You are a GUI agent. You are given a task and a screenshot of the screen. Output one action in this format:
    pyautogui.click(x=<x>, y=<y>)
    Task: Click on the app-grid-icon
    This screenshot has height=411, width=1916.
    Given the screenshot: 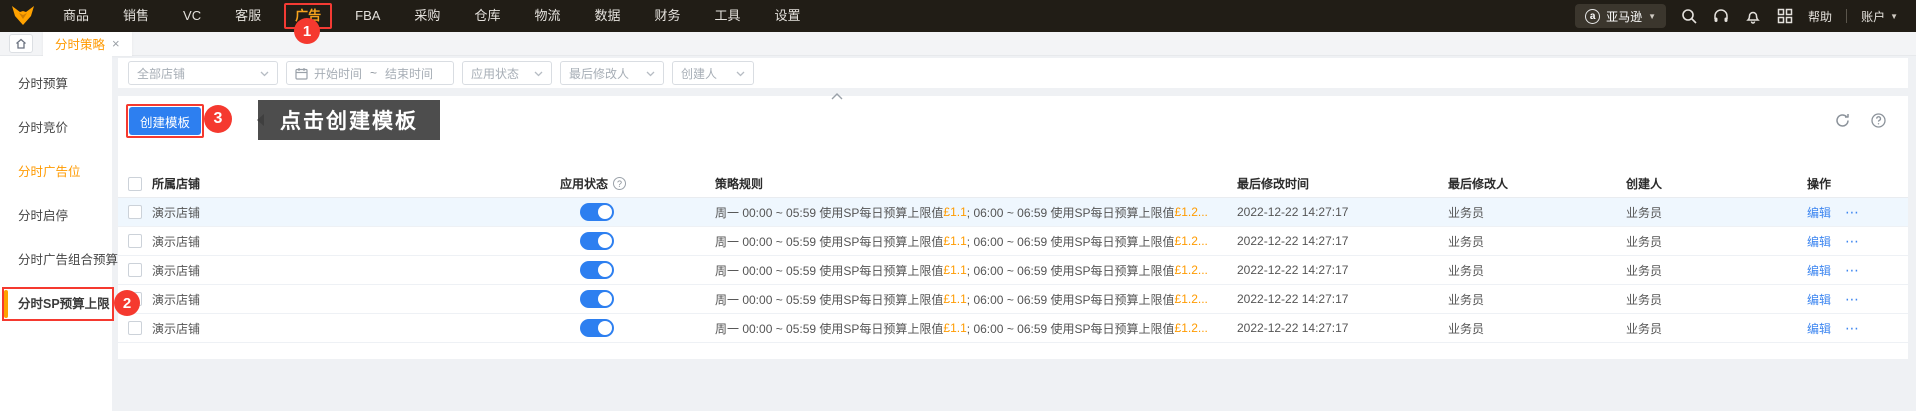 What is the action you would take?
    pyautogui.click(x=1785, y=16)
    